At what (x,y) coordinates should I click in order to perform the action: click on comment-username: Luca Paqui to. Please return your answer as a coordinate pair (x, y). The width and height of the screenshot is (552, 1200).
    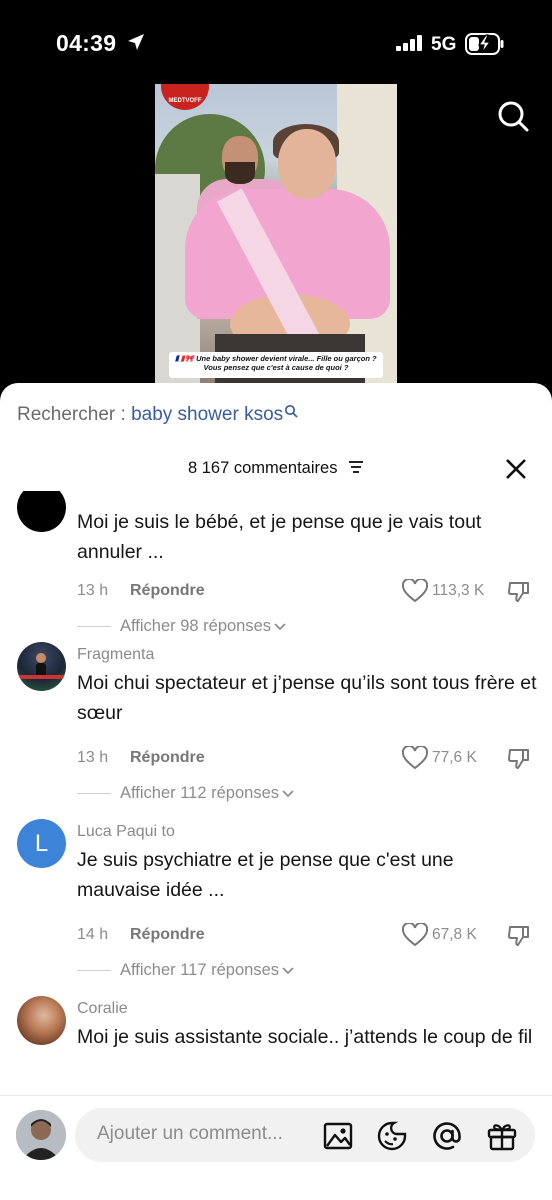
    Looking at the image, I should click on (126, 832).